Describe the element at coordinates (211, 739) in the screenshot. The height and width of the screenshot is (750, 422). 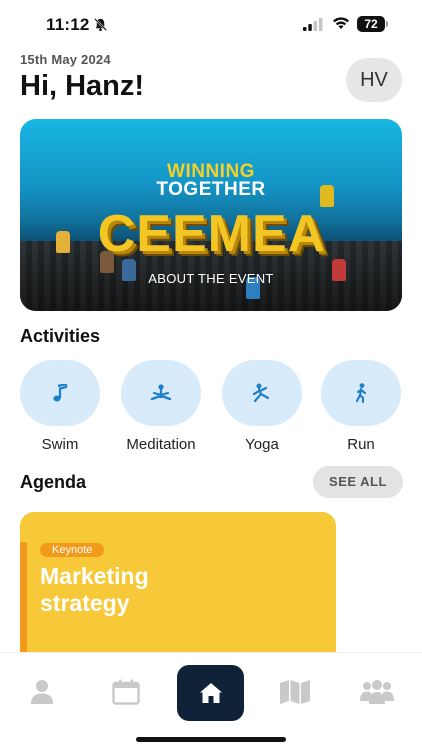
I see `home-indicator` at that location.